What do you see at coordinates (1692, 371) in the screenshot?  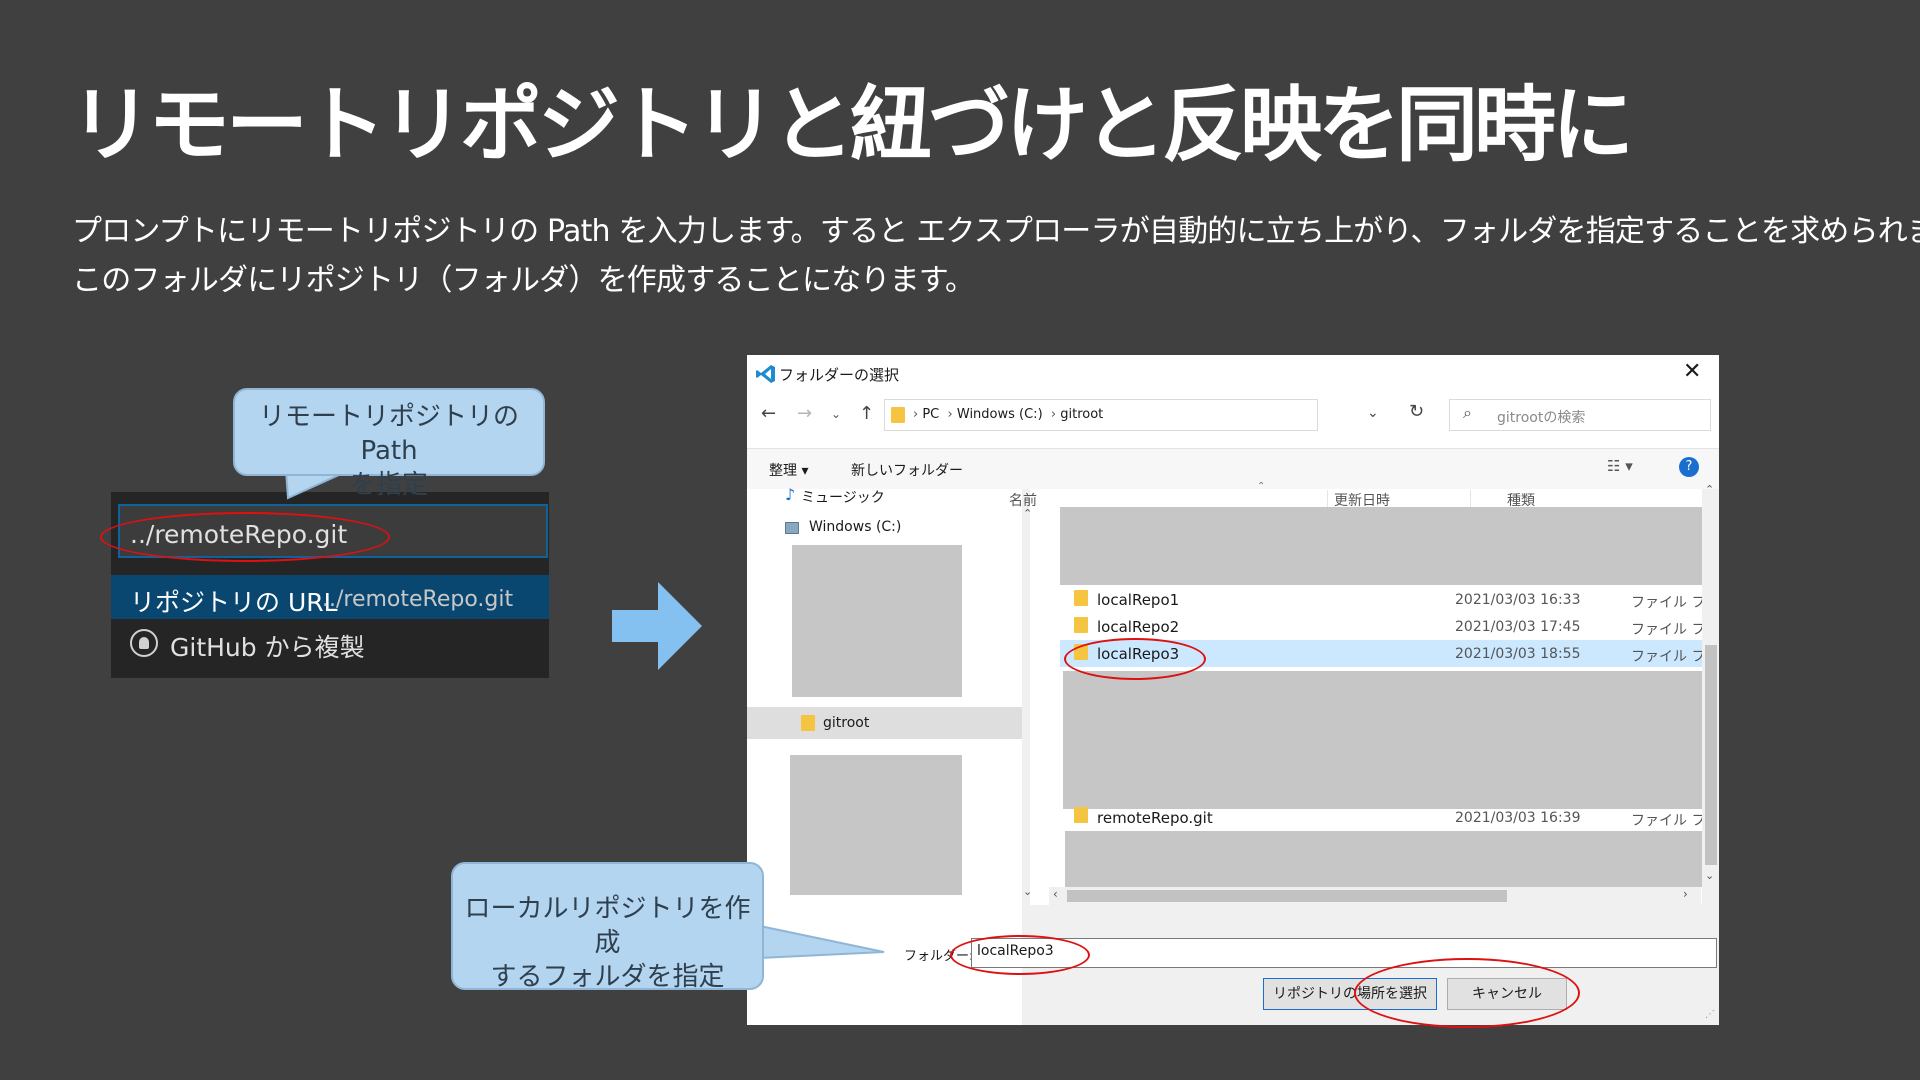 I see `close-icon: ✕` at bounding box center [1692, 371].